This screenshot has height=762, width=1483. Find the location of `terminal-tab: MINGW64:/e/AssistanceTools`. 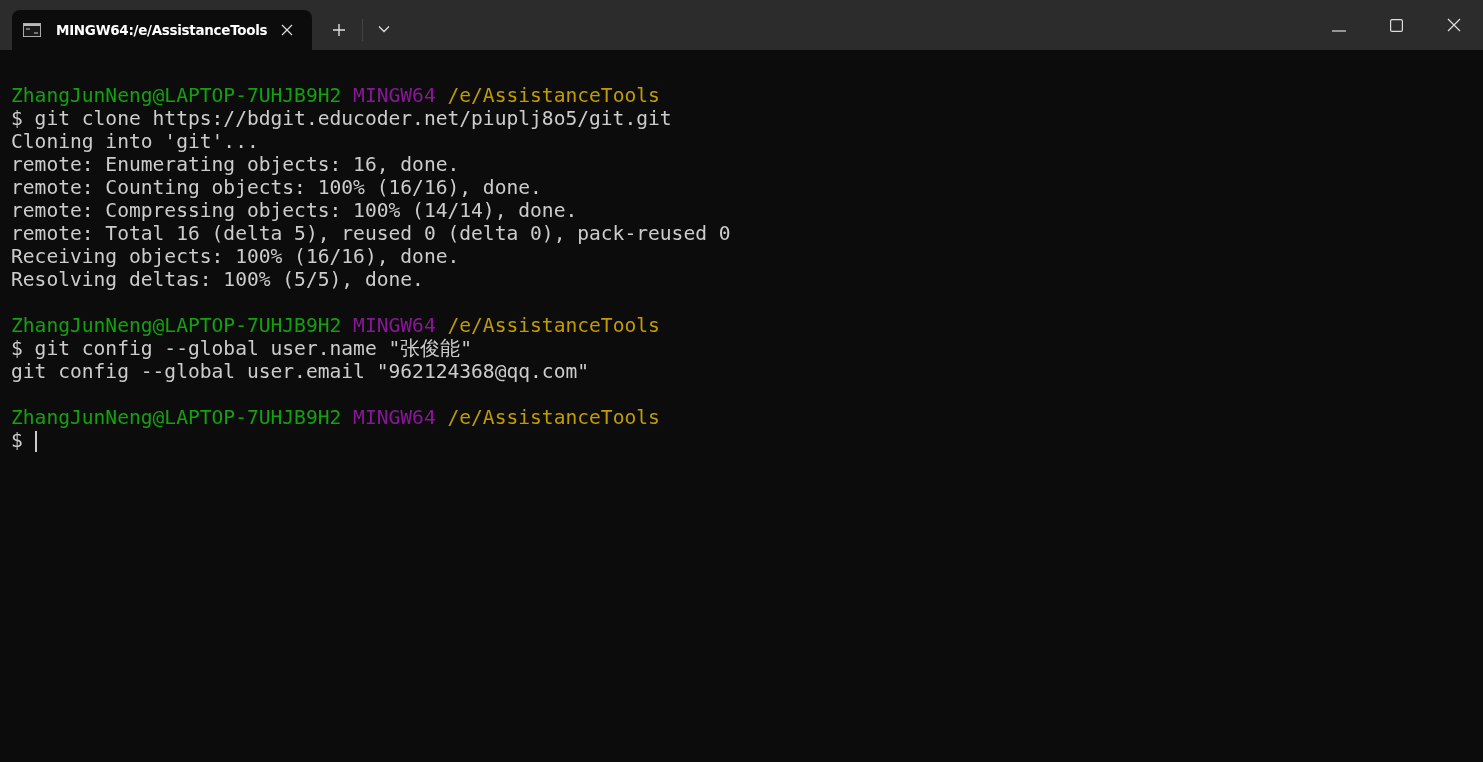

terminal-tab: MINGW64:/e/AssistanceTools is located at coordinates (162, 30).